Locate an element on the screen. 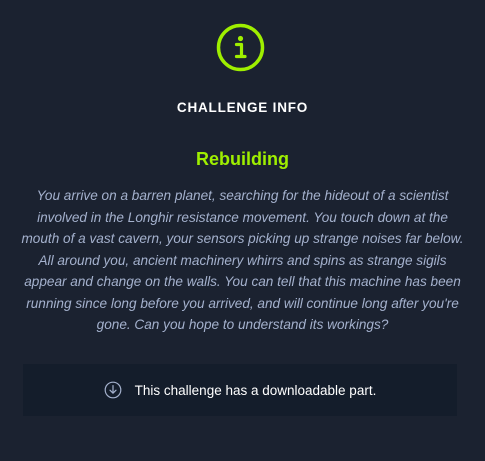  download-icon is located at coordinates (113, 390).